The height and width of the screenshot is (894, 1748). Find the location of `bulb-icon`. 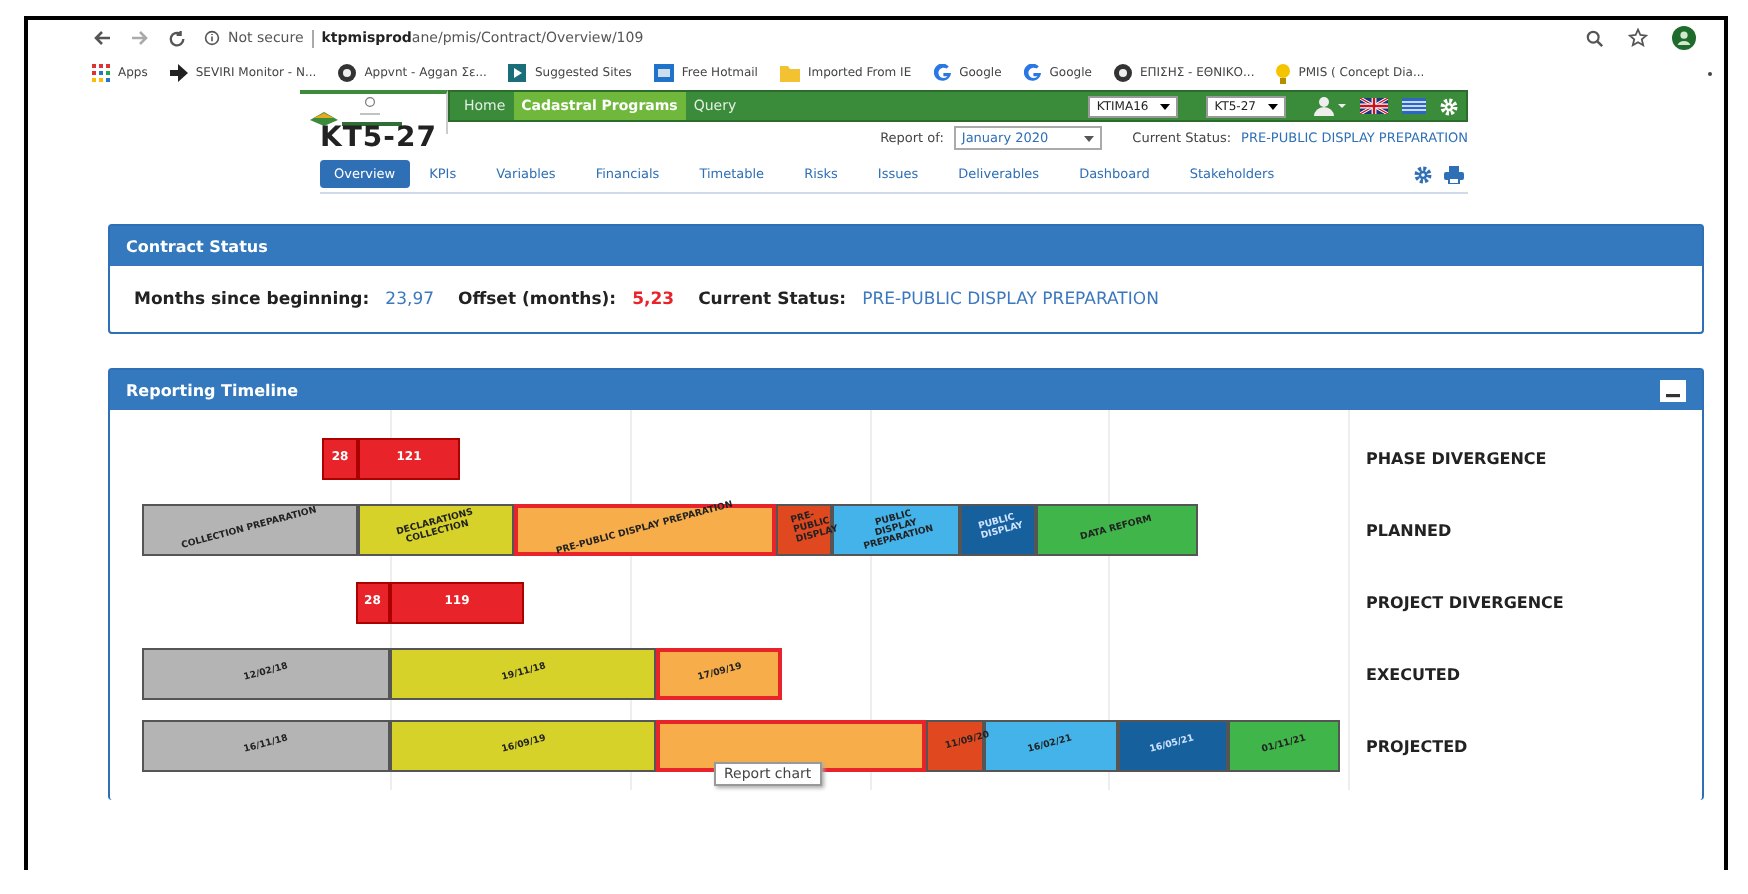

bulb-icon is located at coordinates (1283, 73).